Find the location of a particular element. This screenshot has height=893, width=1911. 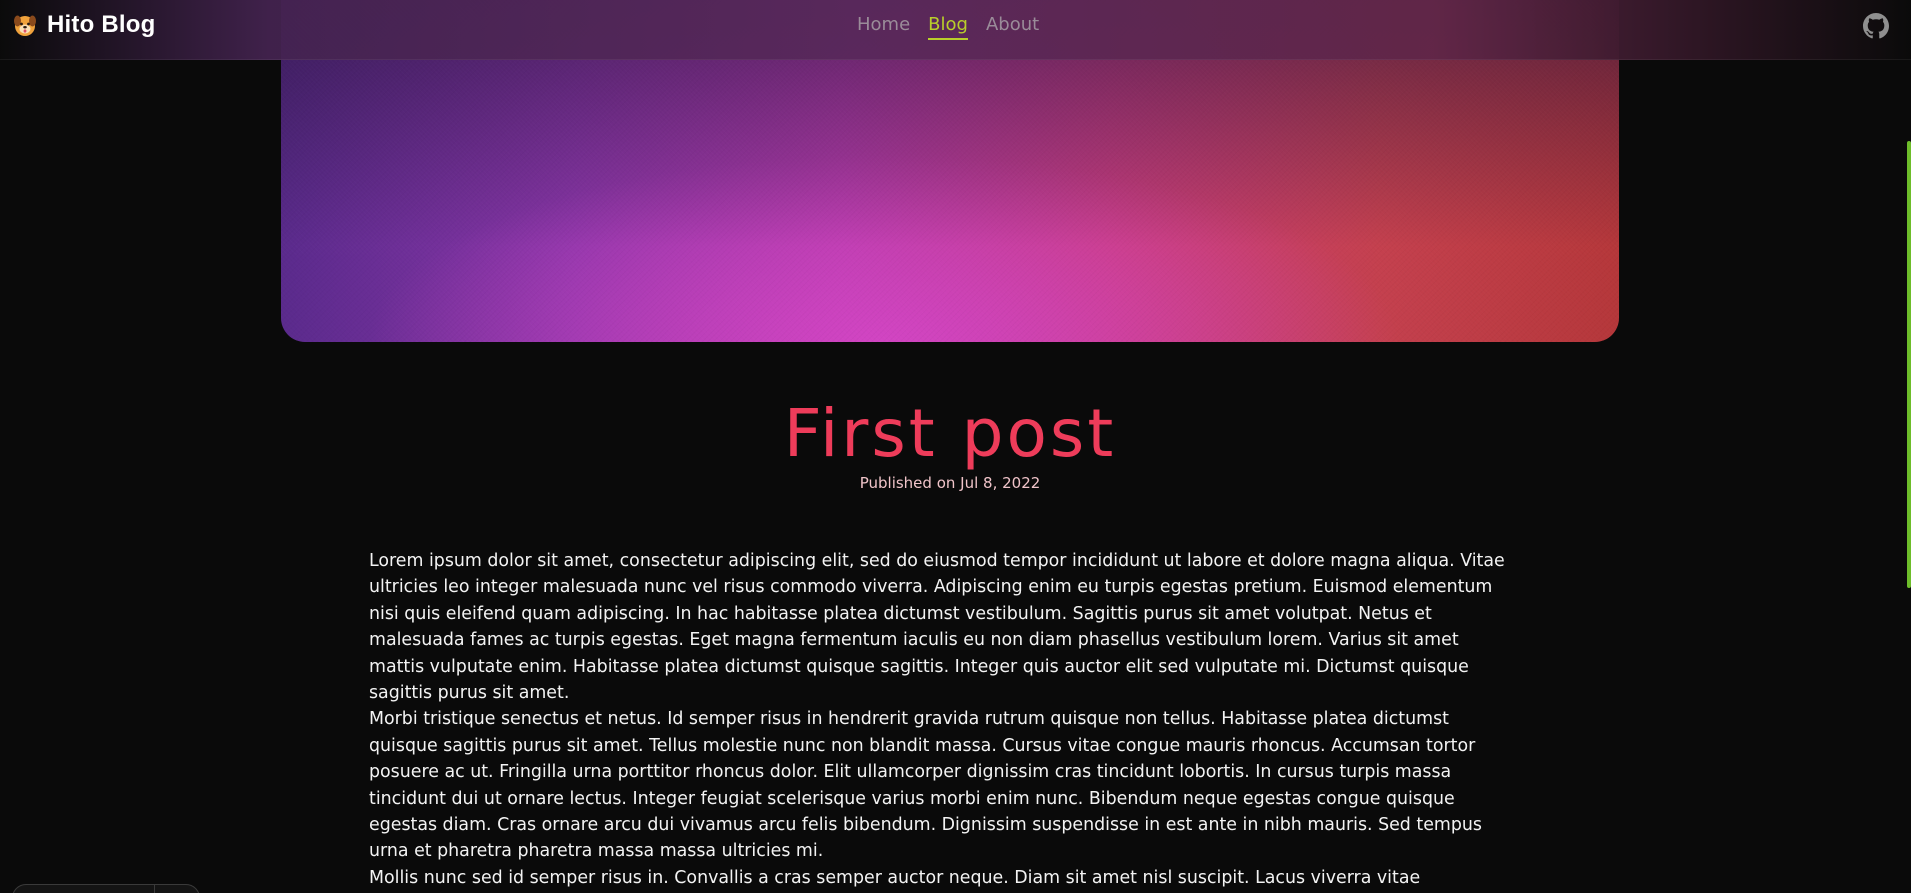

github-icon is located at coordinates (1876, 26).